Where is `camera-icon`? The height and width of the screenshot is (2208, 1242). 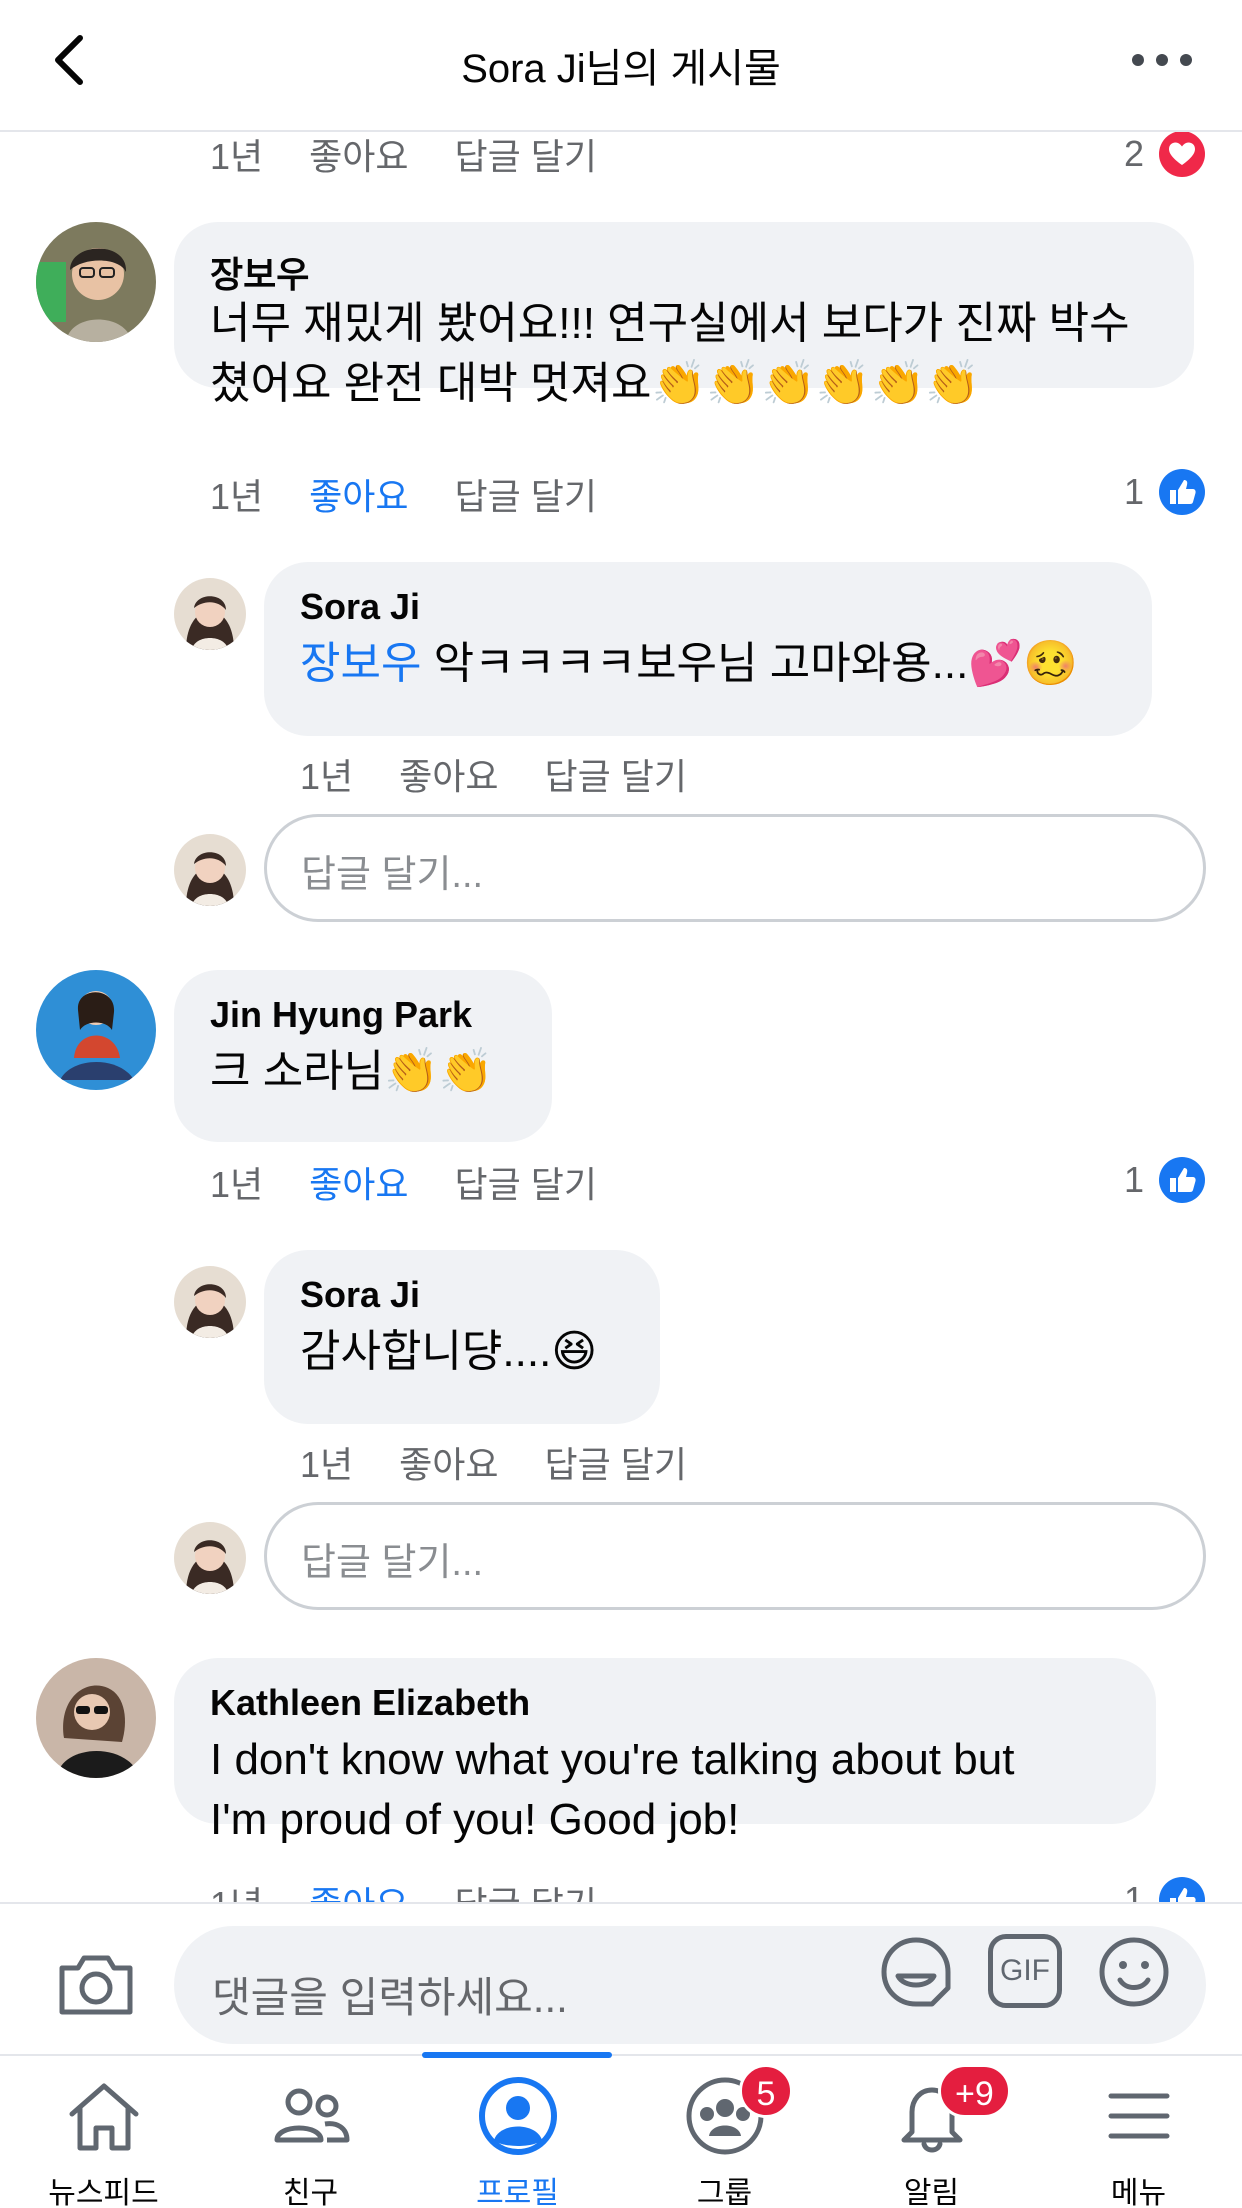
camera-icon is located at coordinates (96, 1983).